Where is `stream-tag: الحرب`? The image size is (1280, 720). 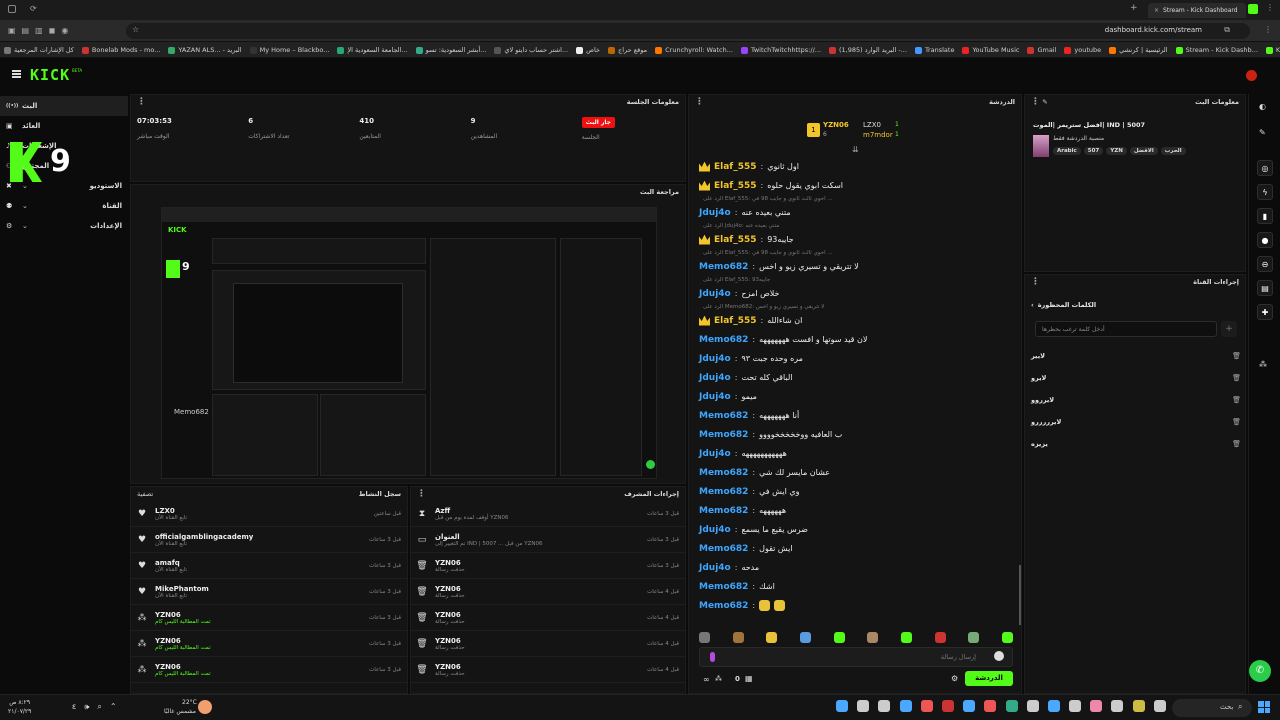 stream-tag: الحرب is located at coordinates (1173, 151).